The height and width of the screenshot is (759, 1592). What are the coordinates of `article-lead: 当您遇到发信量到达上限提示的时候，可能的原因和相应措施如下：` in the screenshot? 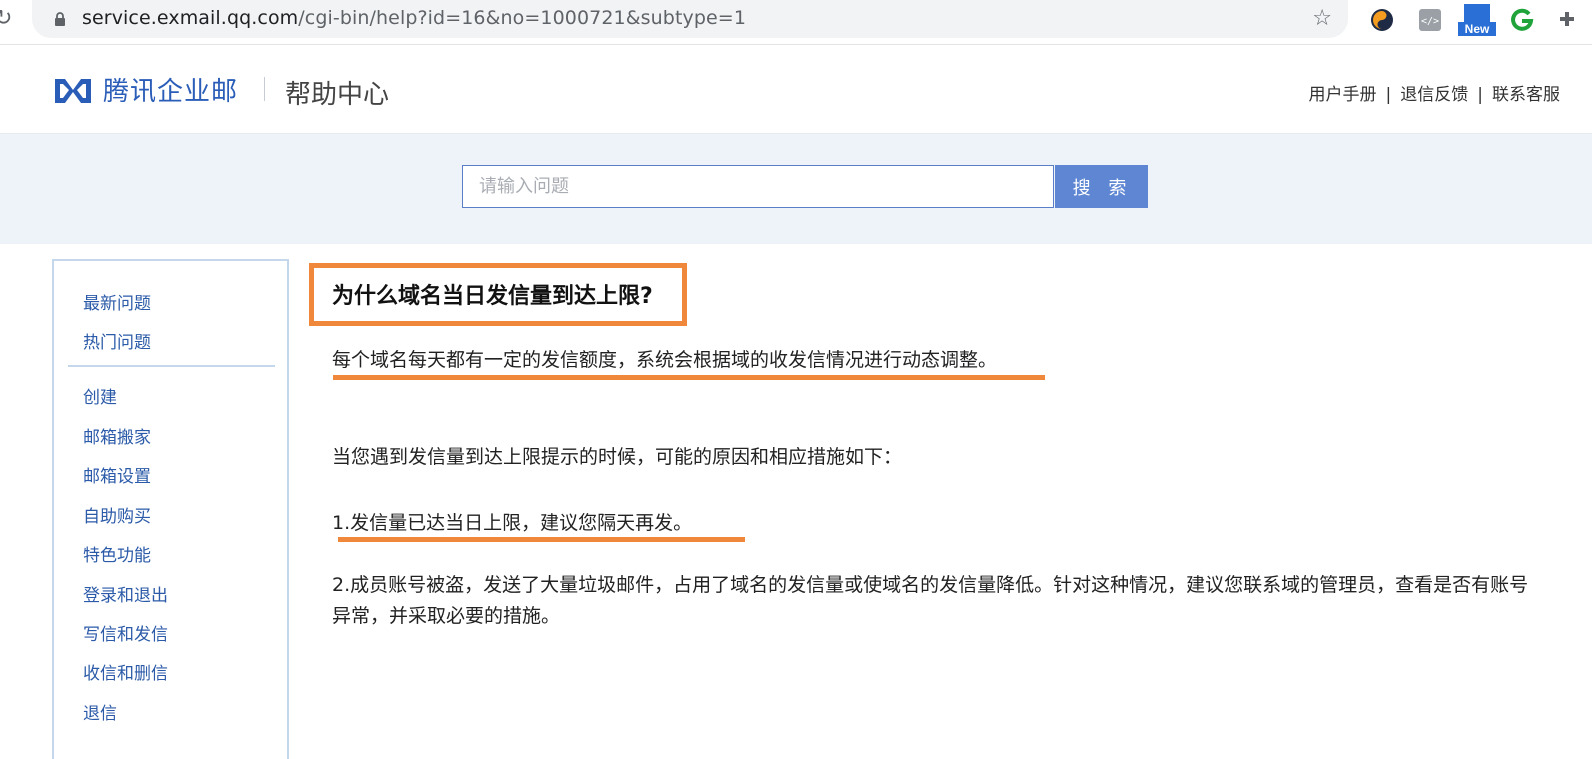 It's located at (617, 457).